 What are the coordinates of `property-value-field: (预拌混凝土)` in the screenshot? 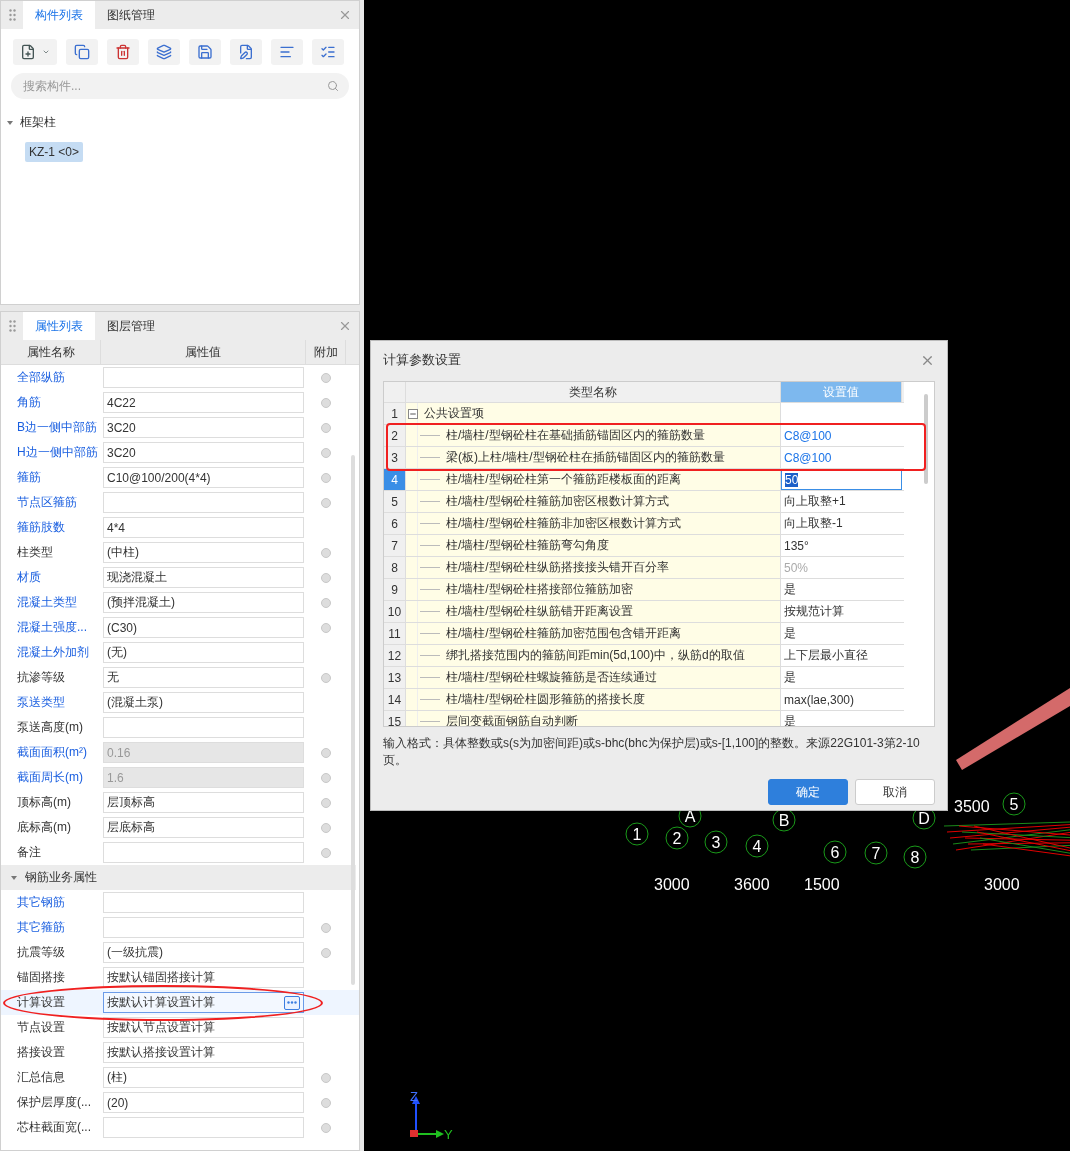 It's located at (203, 602).